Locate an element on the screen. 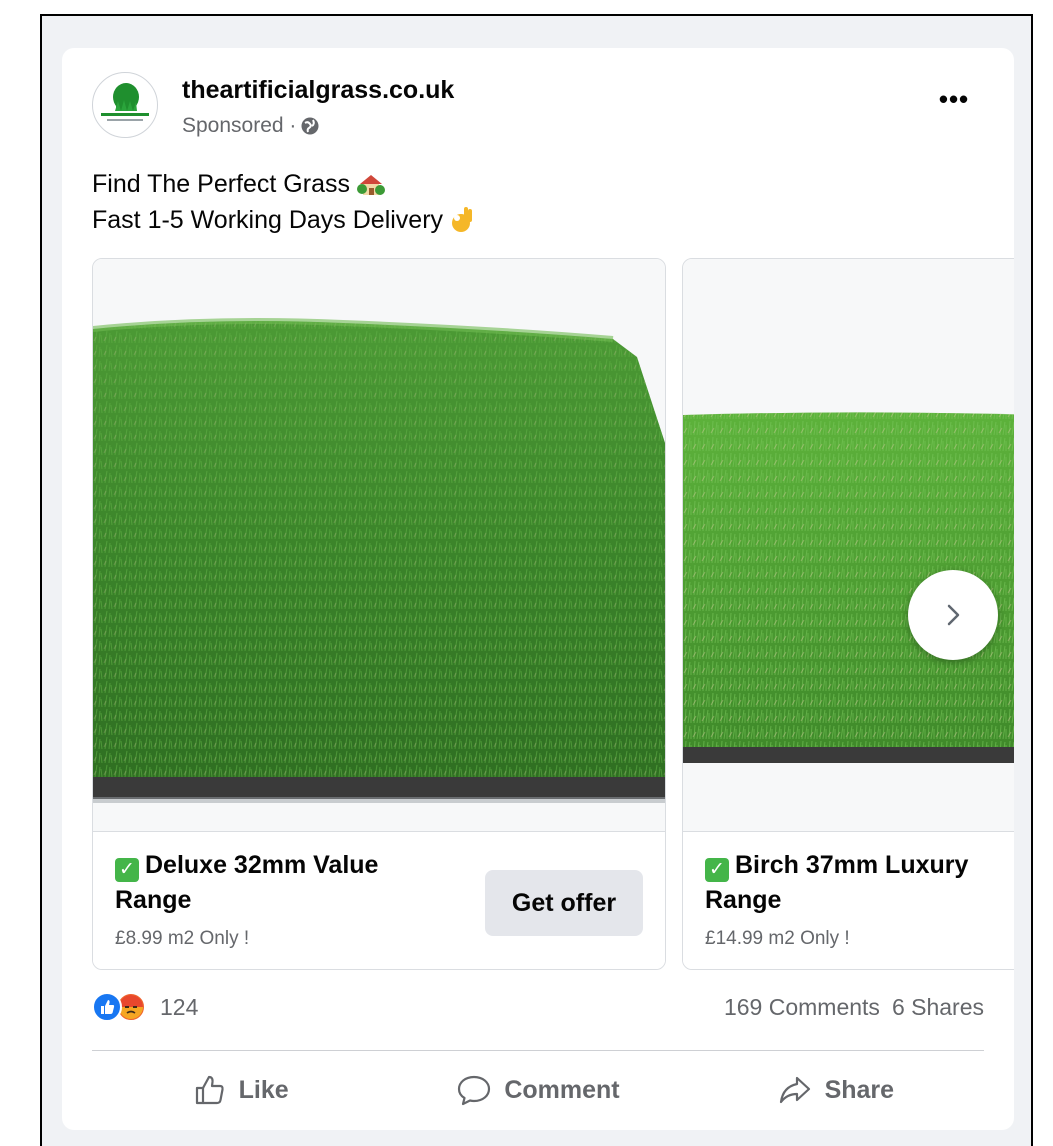  house-with-garden-icon is located at coordinates (370, 185).